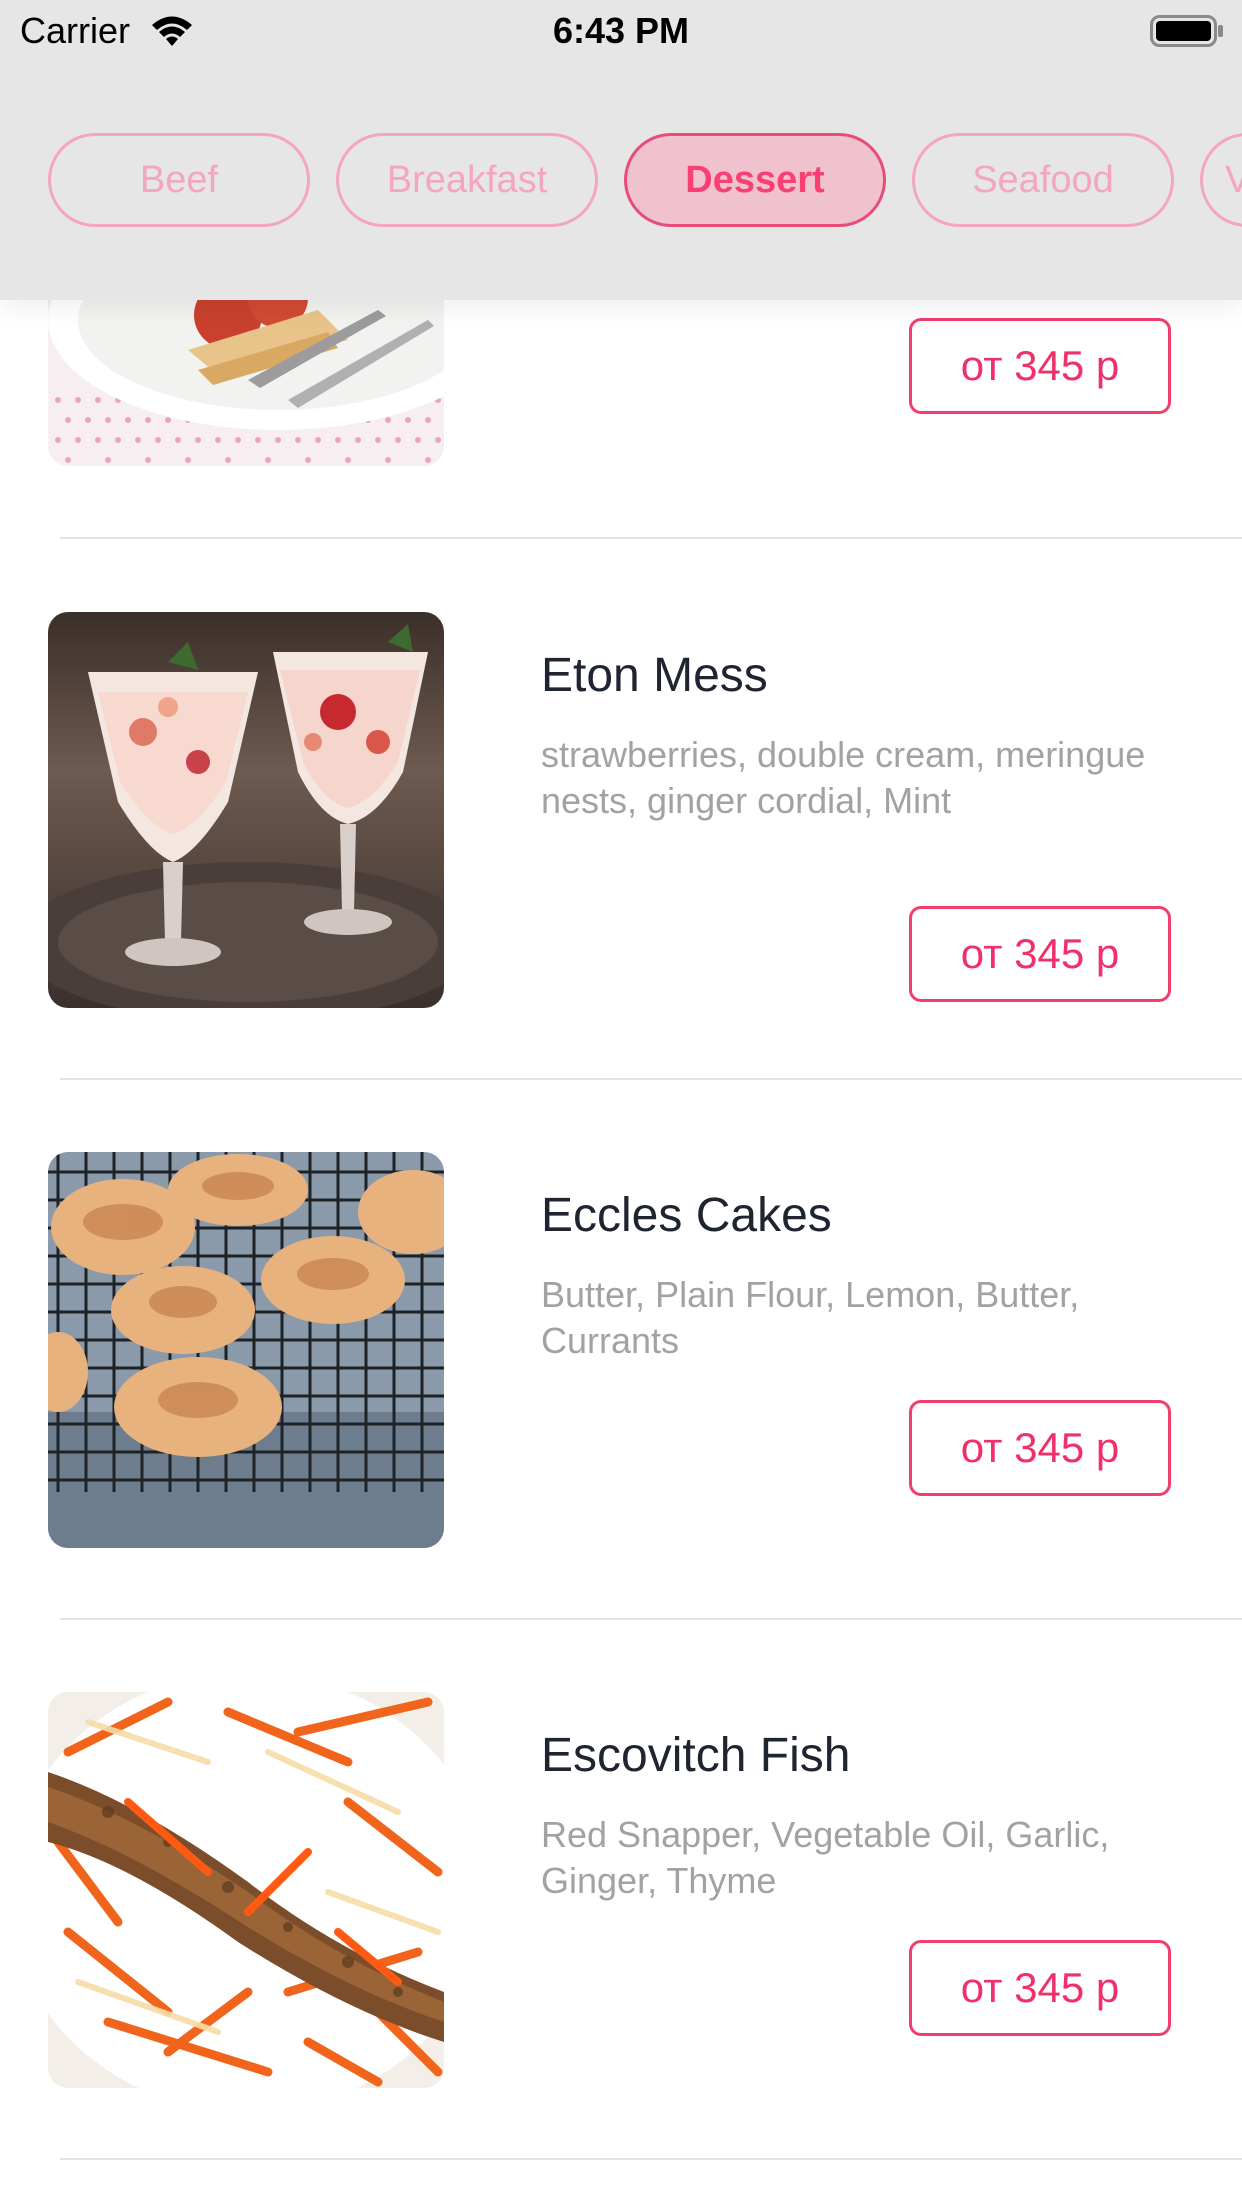 The image size is (1242, 2208). What do you see at coordinates (686, 1215) in the screenshot?
I see `dish-name: Eccles Cakes` at bounding box center [686, 1215].